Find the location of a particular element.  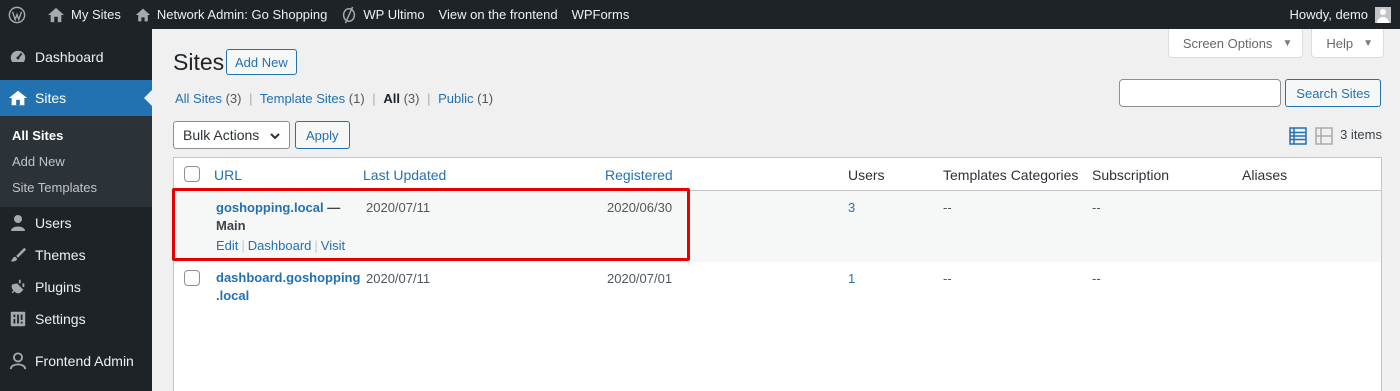

site-url-link: dashboard.goshopping .local is located at coordinates (288, 286).